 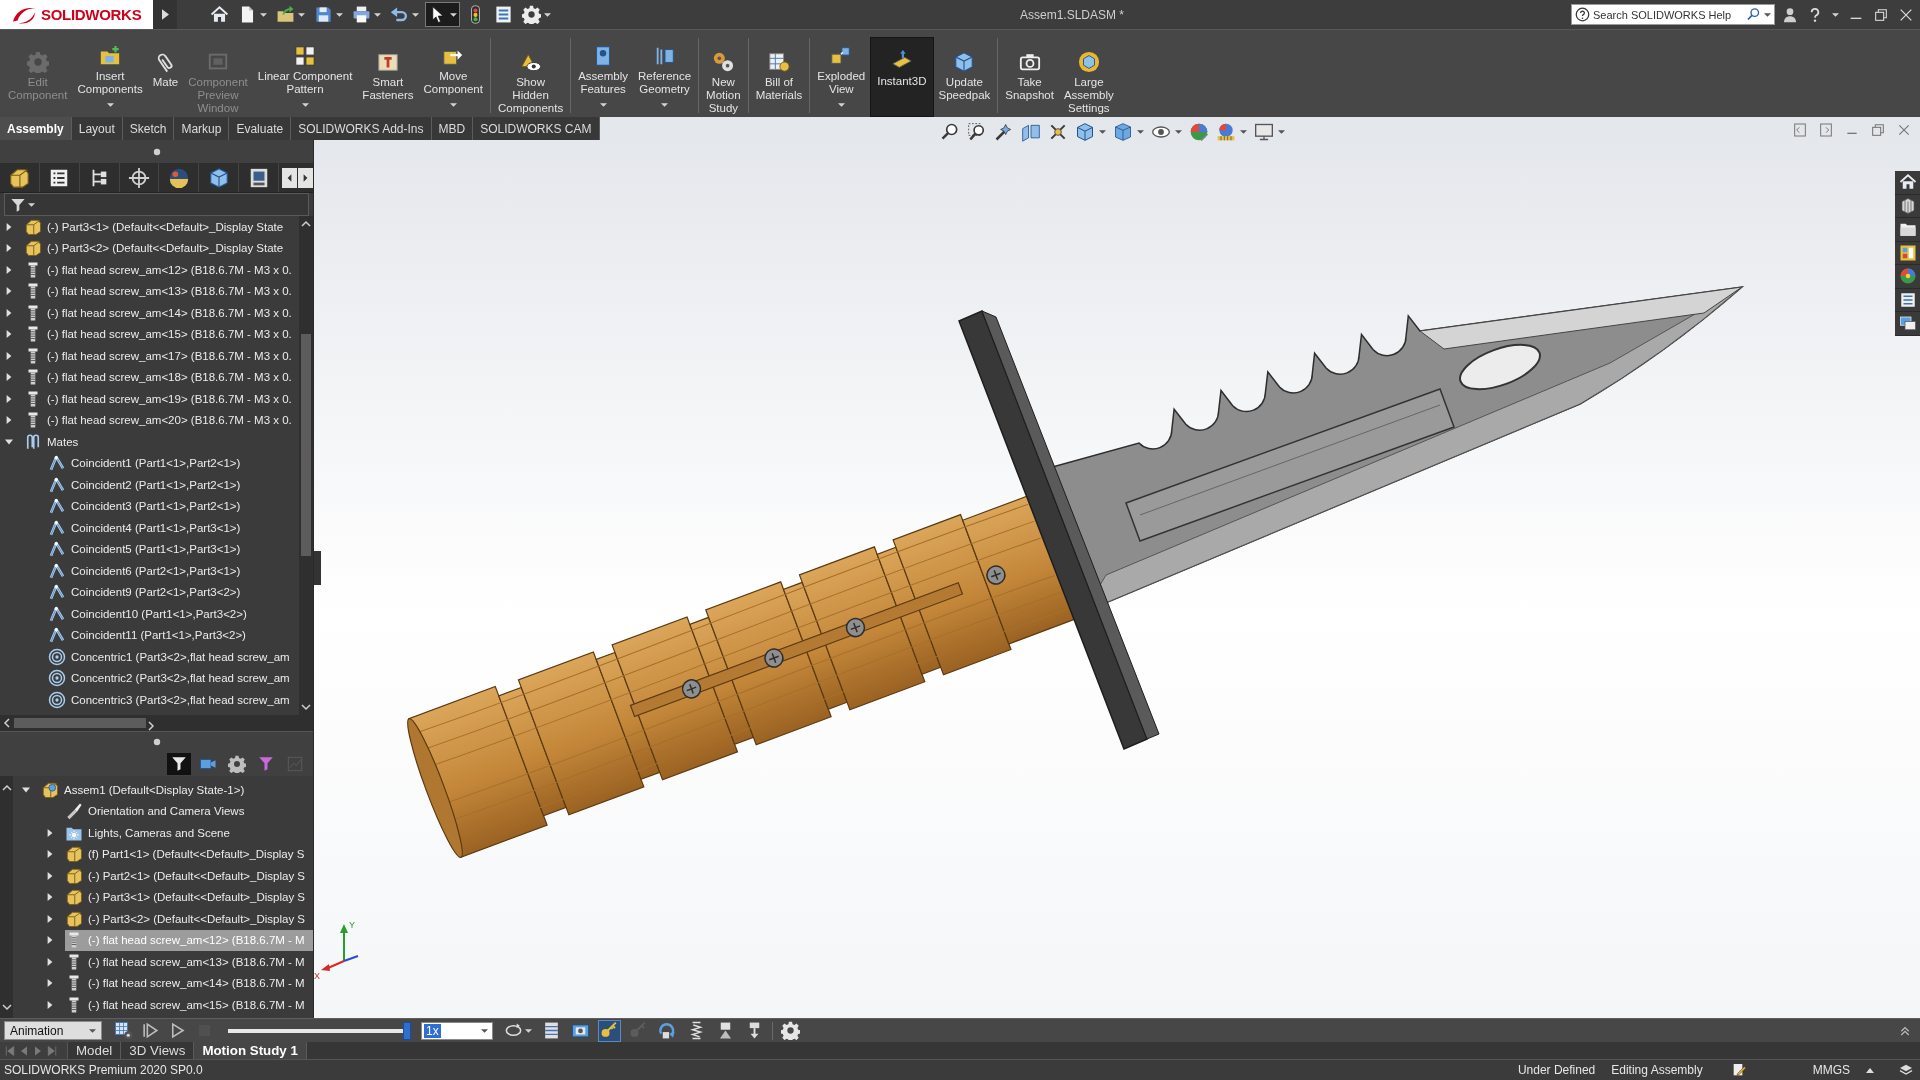 What do you see at coordinates (1800, 130) in the screenshot?
I see `panel-left-icon` at bounding box center [1800, 130].